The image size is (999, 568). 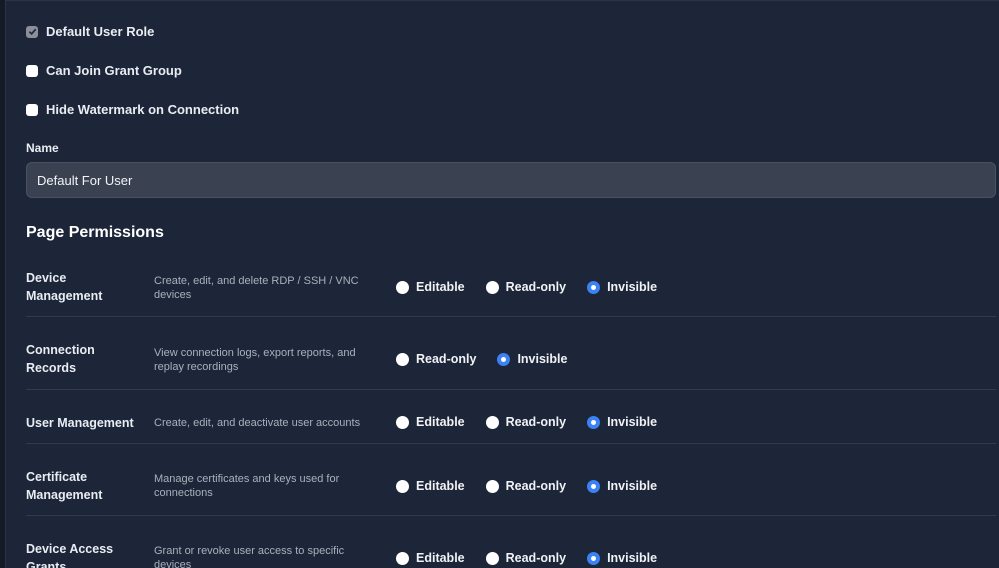 I want to click on checkbox-label: Default User Role, so click(x=100, y=31).